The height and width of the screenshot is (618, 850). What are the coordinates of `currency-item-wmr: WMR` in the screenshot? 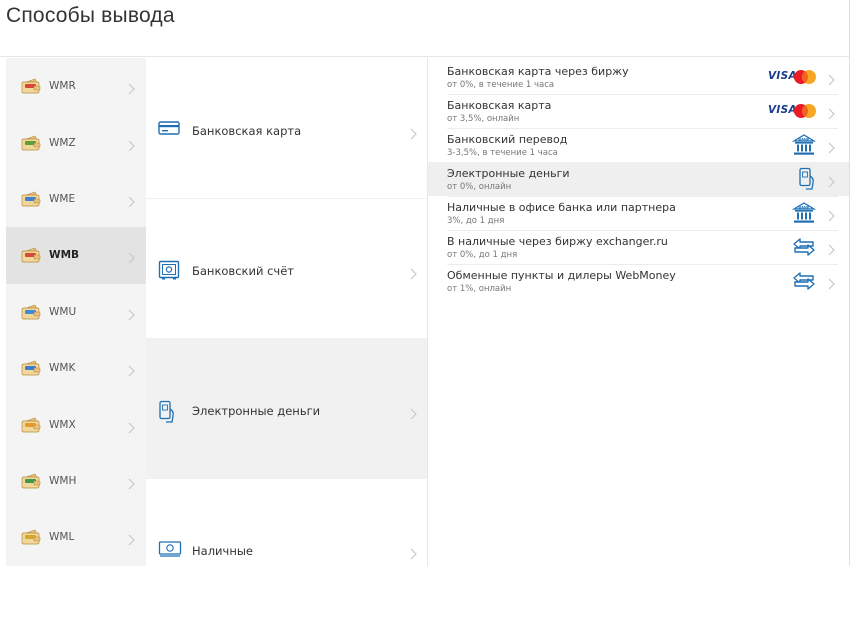 It's located at (76, 86).